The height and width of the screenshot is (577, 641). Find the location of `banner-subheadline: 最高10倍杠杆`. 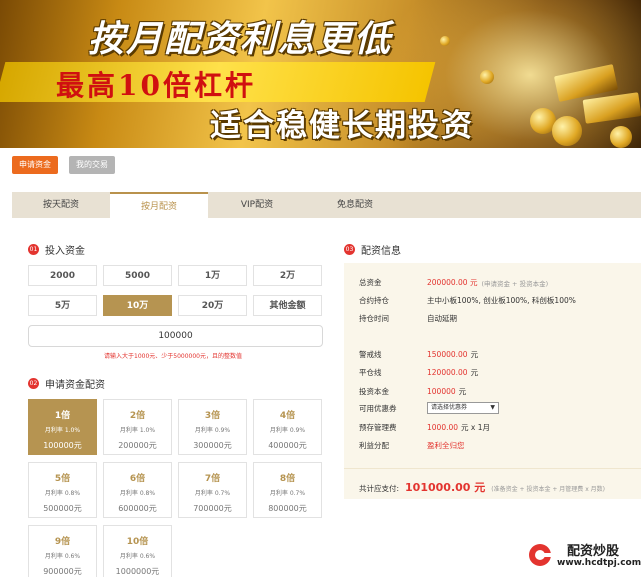

banner-subheadline: 最高10倍杠杆 is located at coordinates (156, 85).